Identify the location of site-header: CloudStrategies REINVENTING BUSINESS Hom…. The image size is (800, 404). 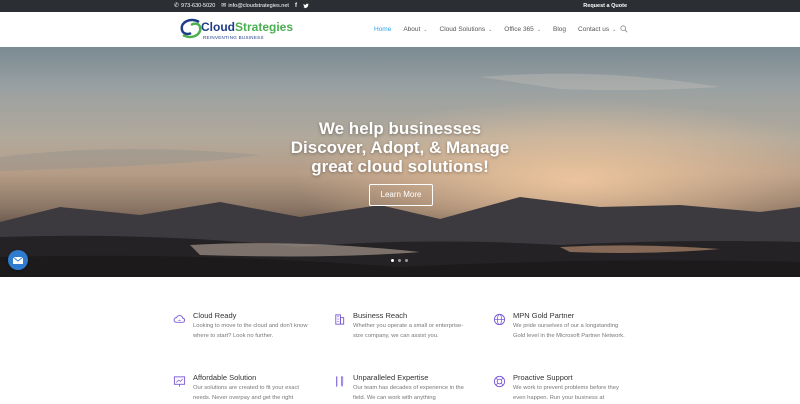
(400, 29).